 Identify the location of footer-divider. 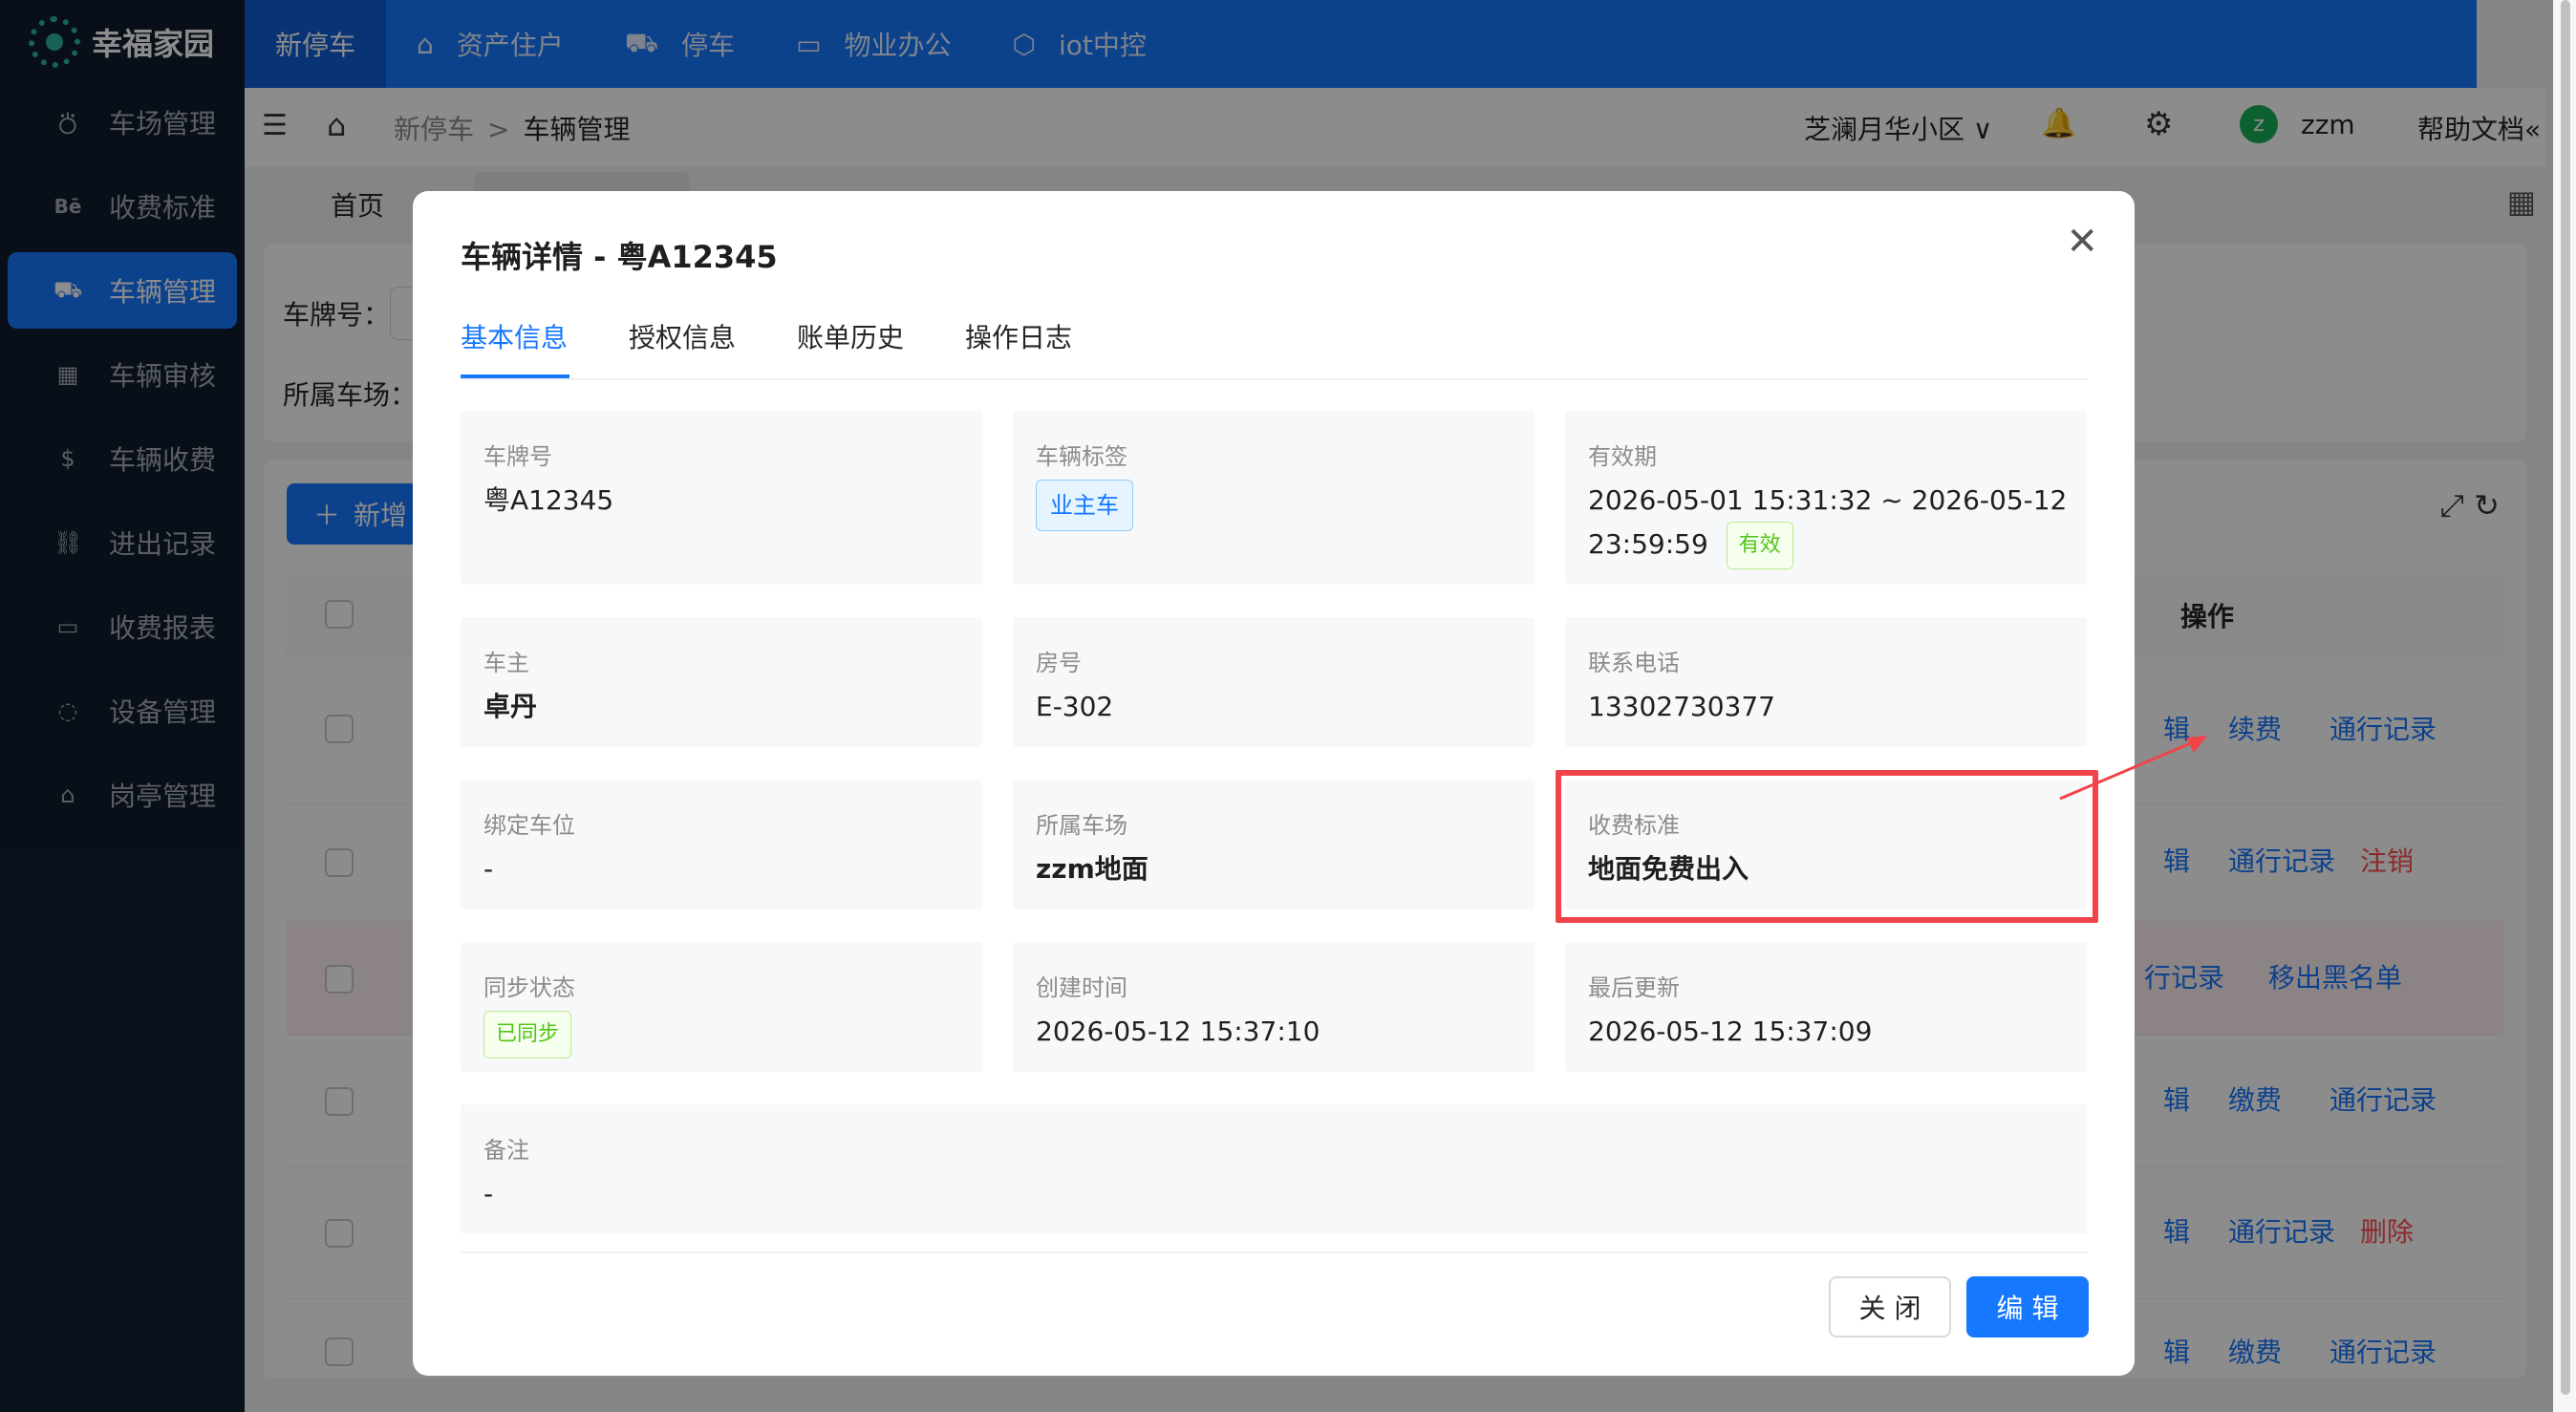
(1274, 1252).